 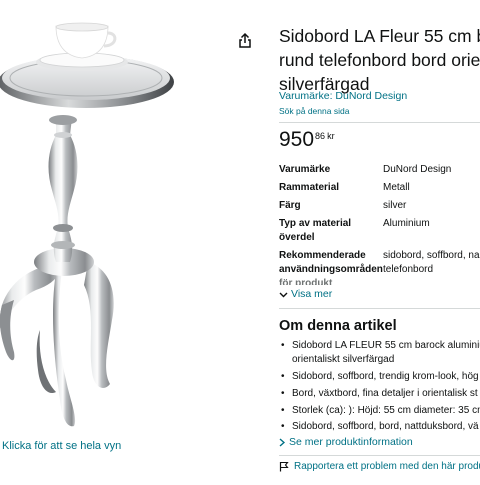 I want to click on price-fraction: 86, so click(x=320, y=136).